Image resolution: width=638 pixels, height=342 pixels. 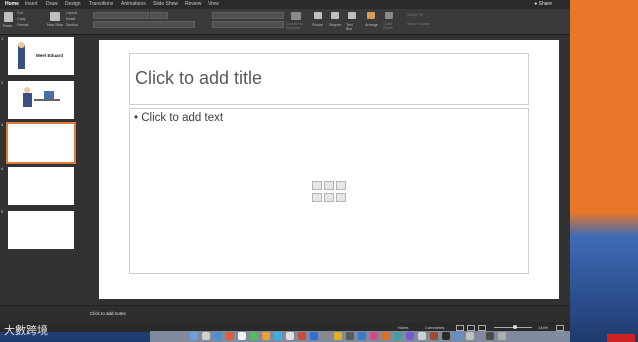 What do you see at coordinates (2, 38) in the screenshot?
I see `slide-number: 1` at bounding box center [2, 38].